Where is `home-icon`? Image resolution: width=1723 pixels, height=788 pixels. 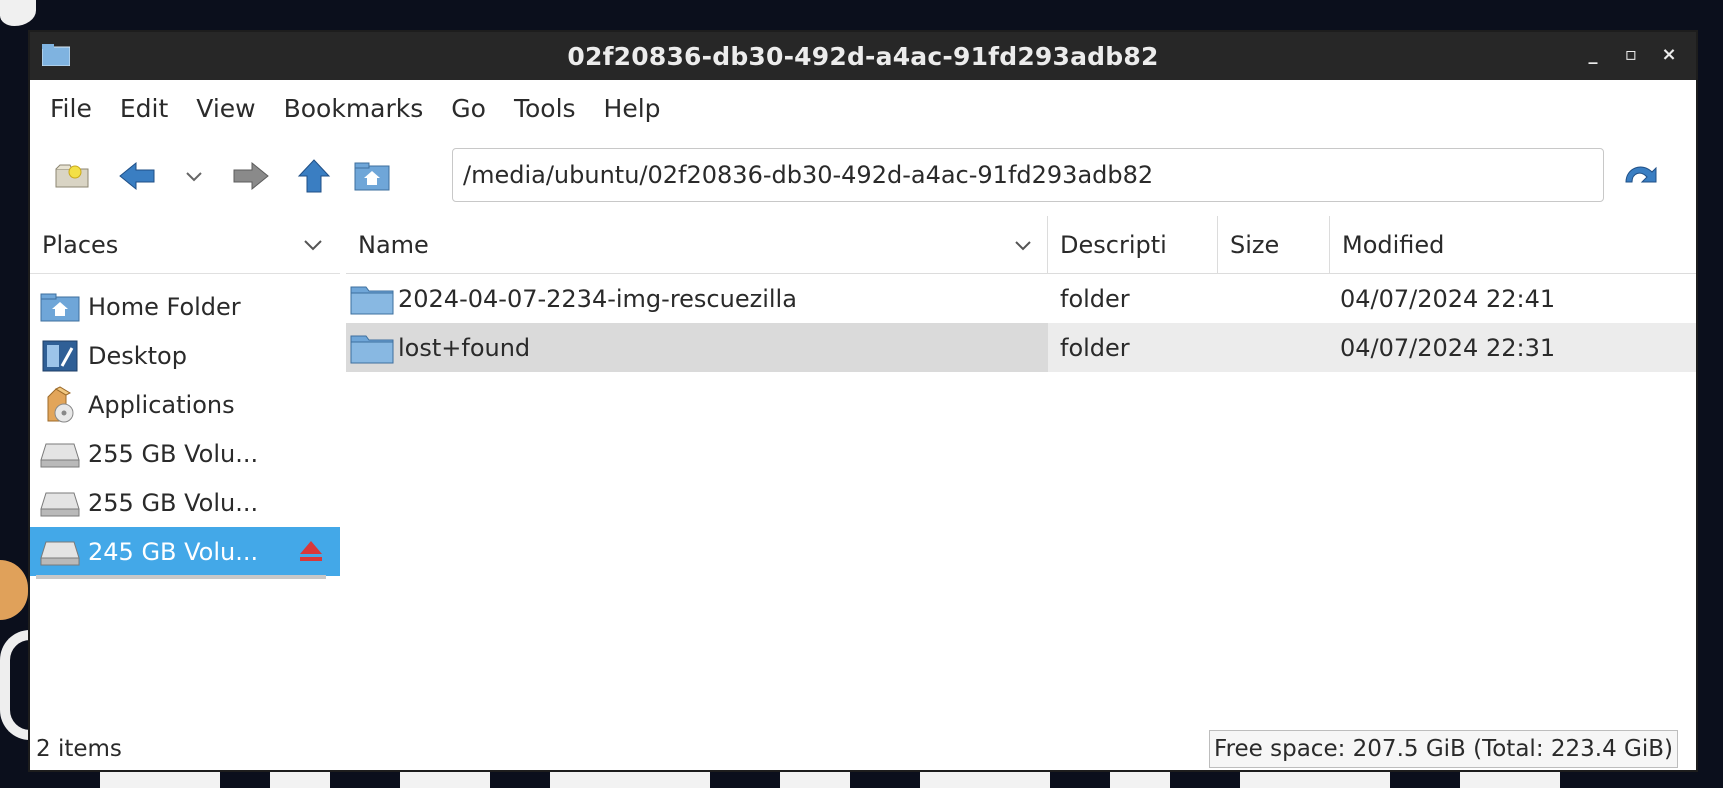
home-icon is located at coordinates (372, 176).